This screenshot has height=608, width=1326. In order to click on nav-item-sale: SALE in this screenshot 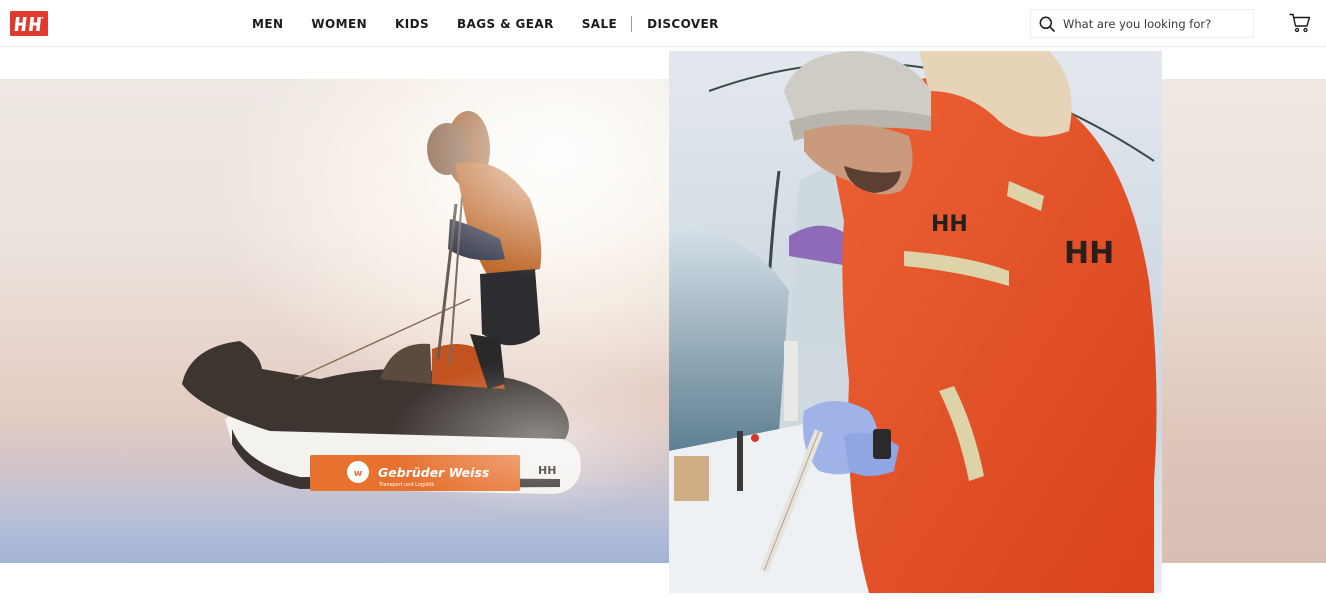, I will do `click(599, 24)`.